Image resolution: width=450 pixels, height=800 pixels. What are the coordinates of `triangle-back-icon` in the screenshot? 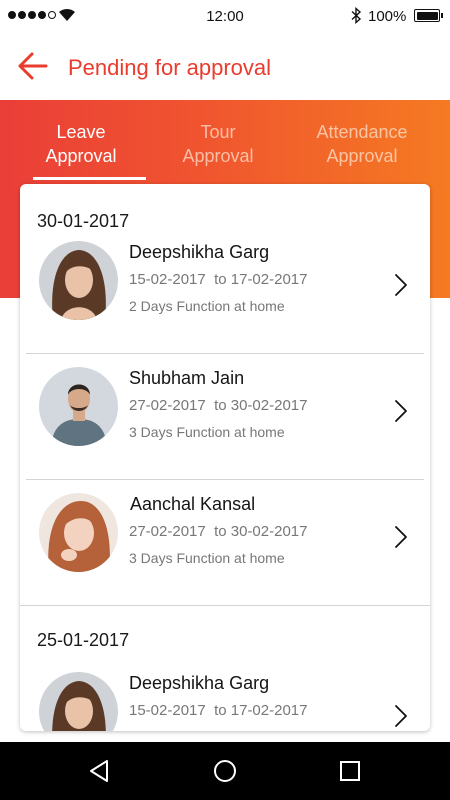 It's located at (100, 771).